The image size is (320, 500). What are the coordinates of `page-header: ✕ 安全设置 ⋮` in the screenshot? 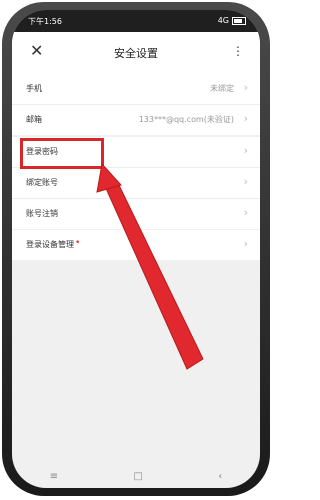 It's located at (136, 53).